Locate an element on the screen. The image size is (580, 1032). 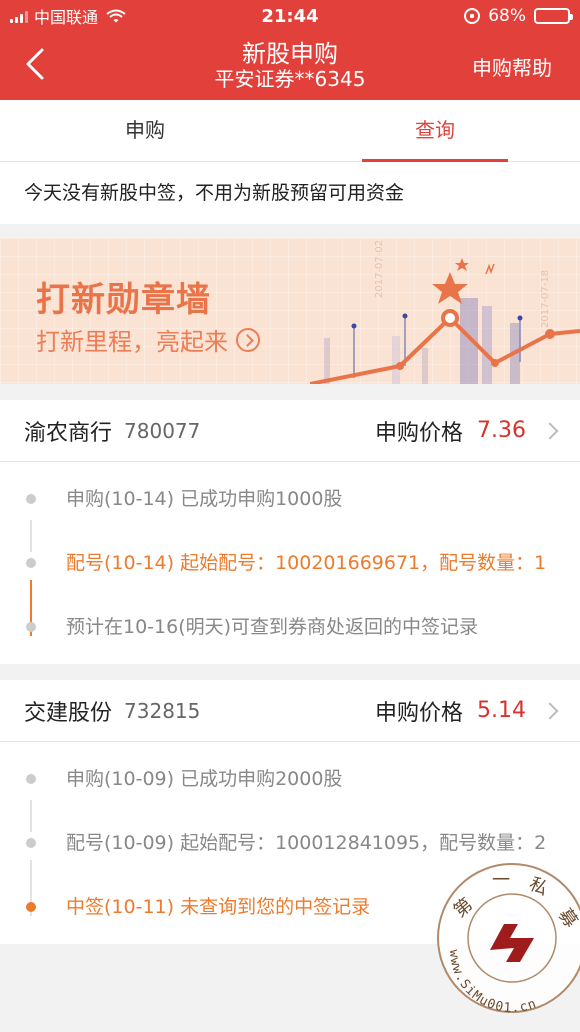
timeline-step: 申购(10-09) 已成功申购2000股 is located at coordinates (278, 779).